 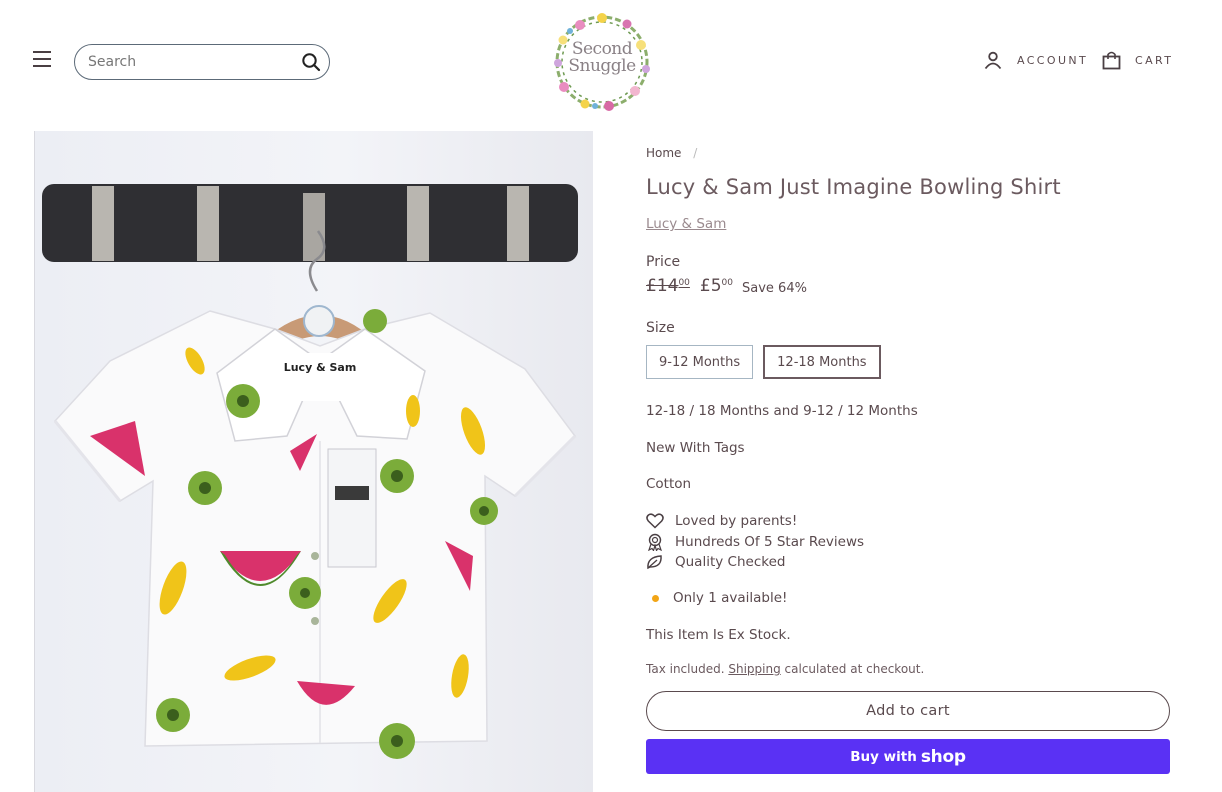 I want to click on stock-dot-icon, so click(x=655, y=598).